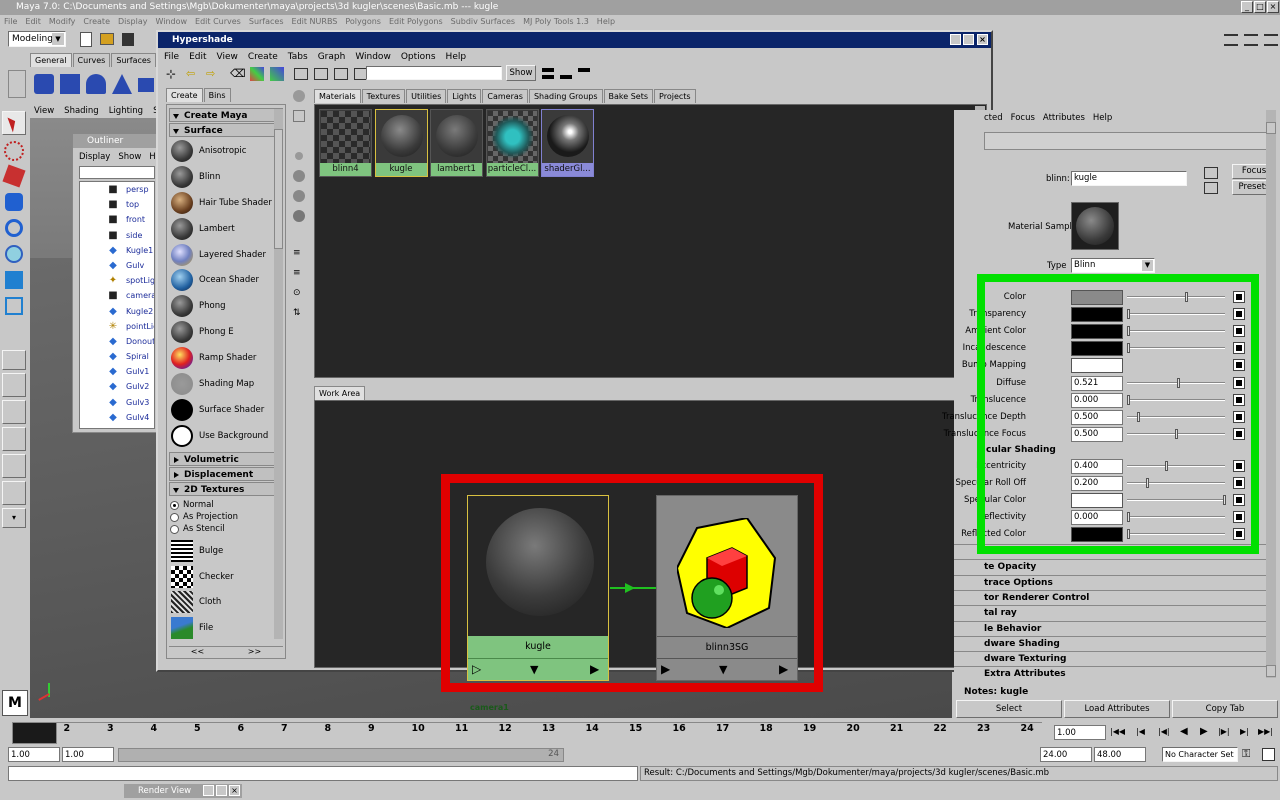  I want to click on back-arrow-icon: ⇦, so click(193, 73).